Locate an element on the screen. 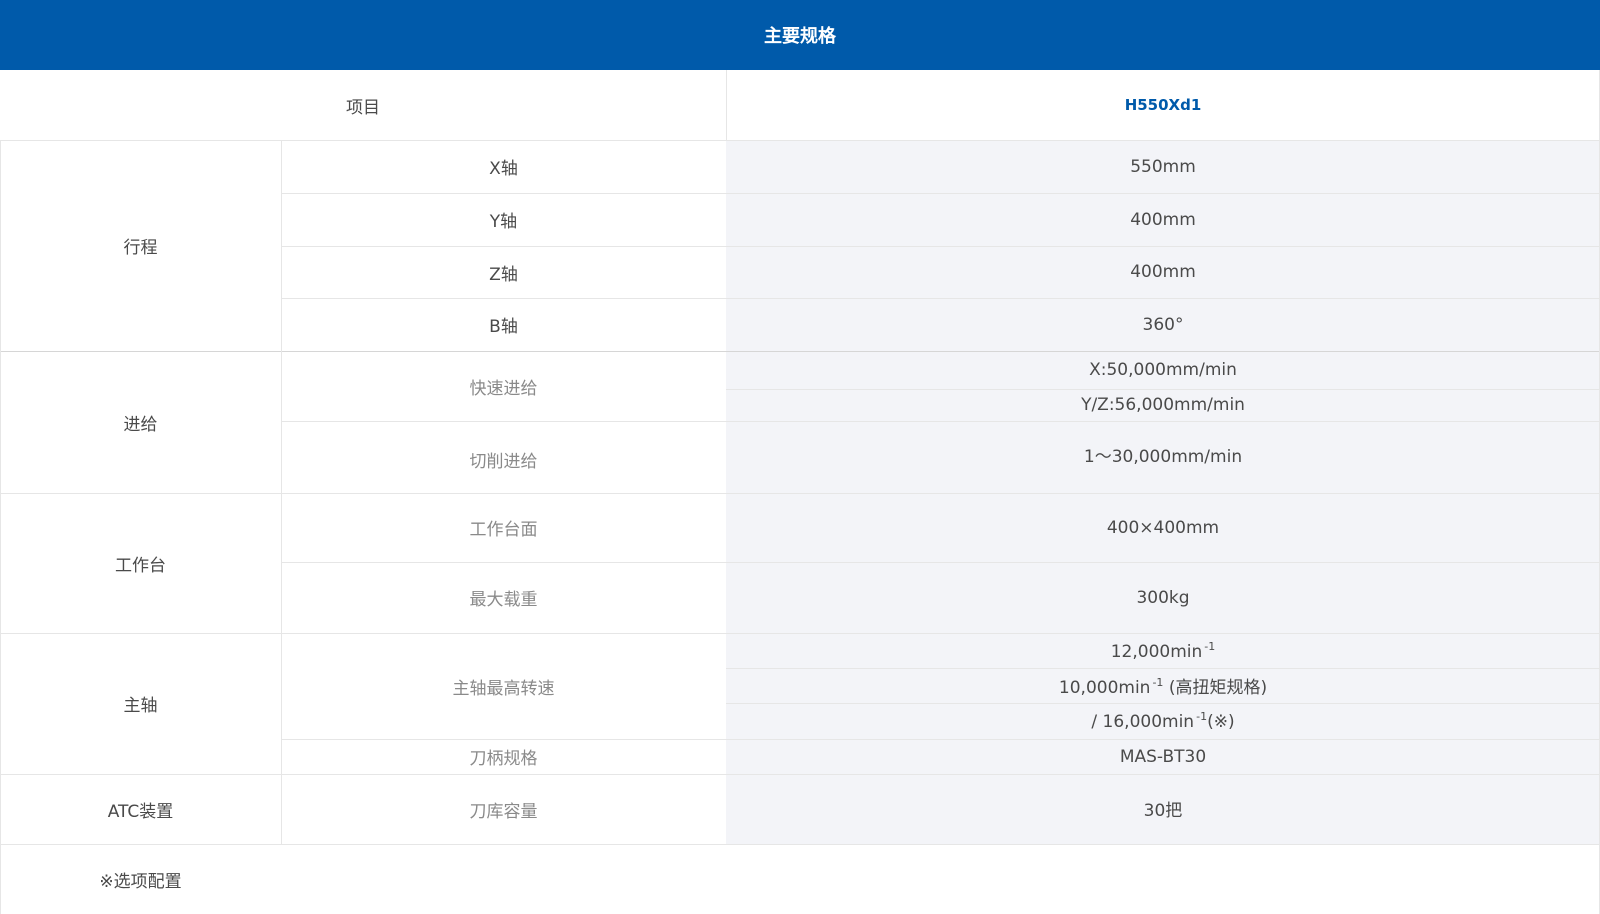 This screenshot has height=914, width=1600. rapid-feed-x-cell: X:50,000mm/min is located at coordinates (1163, 370).